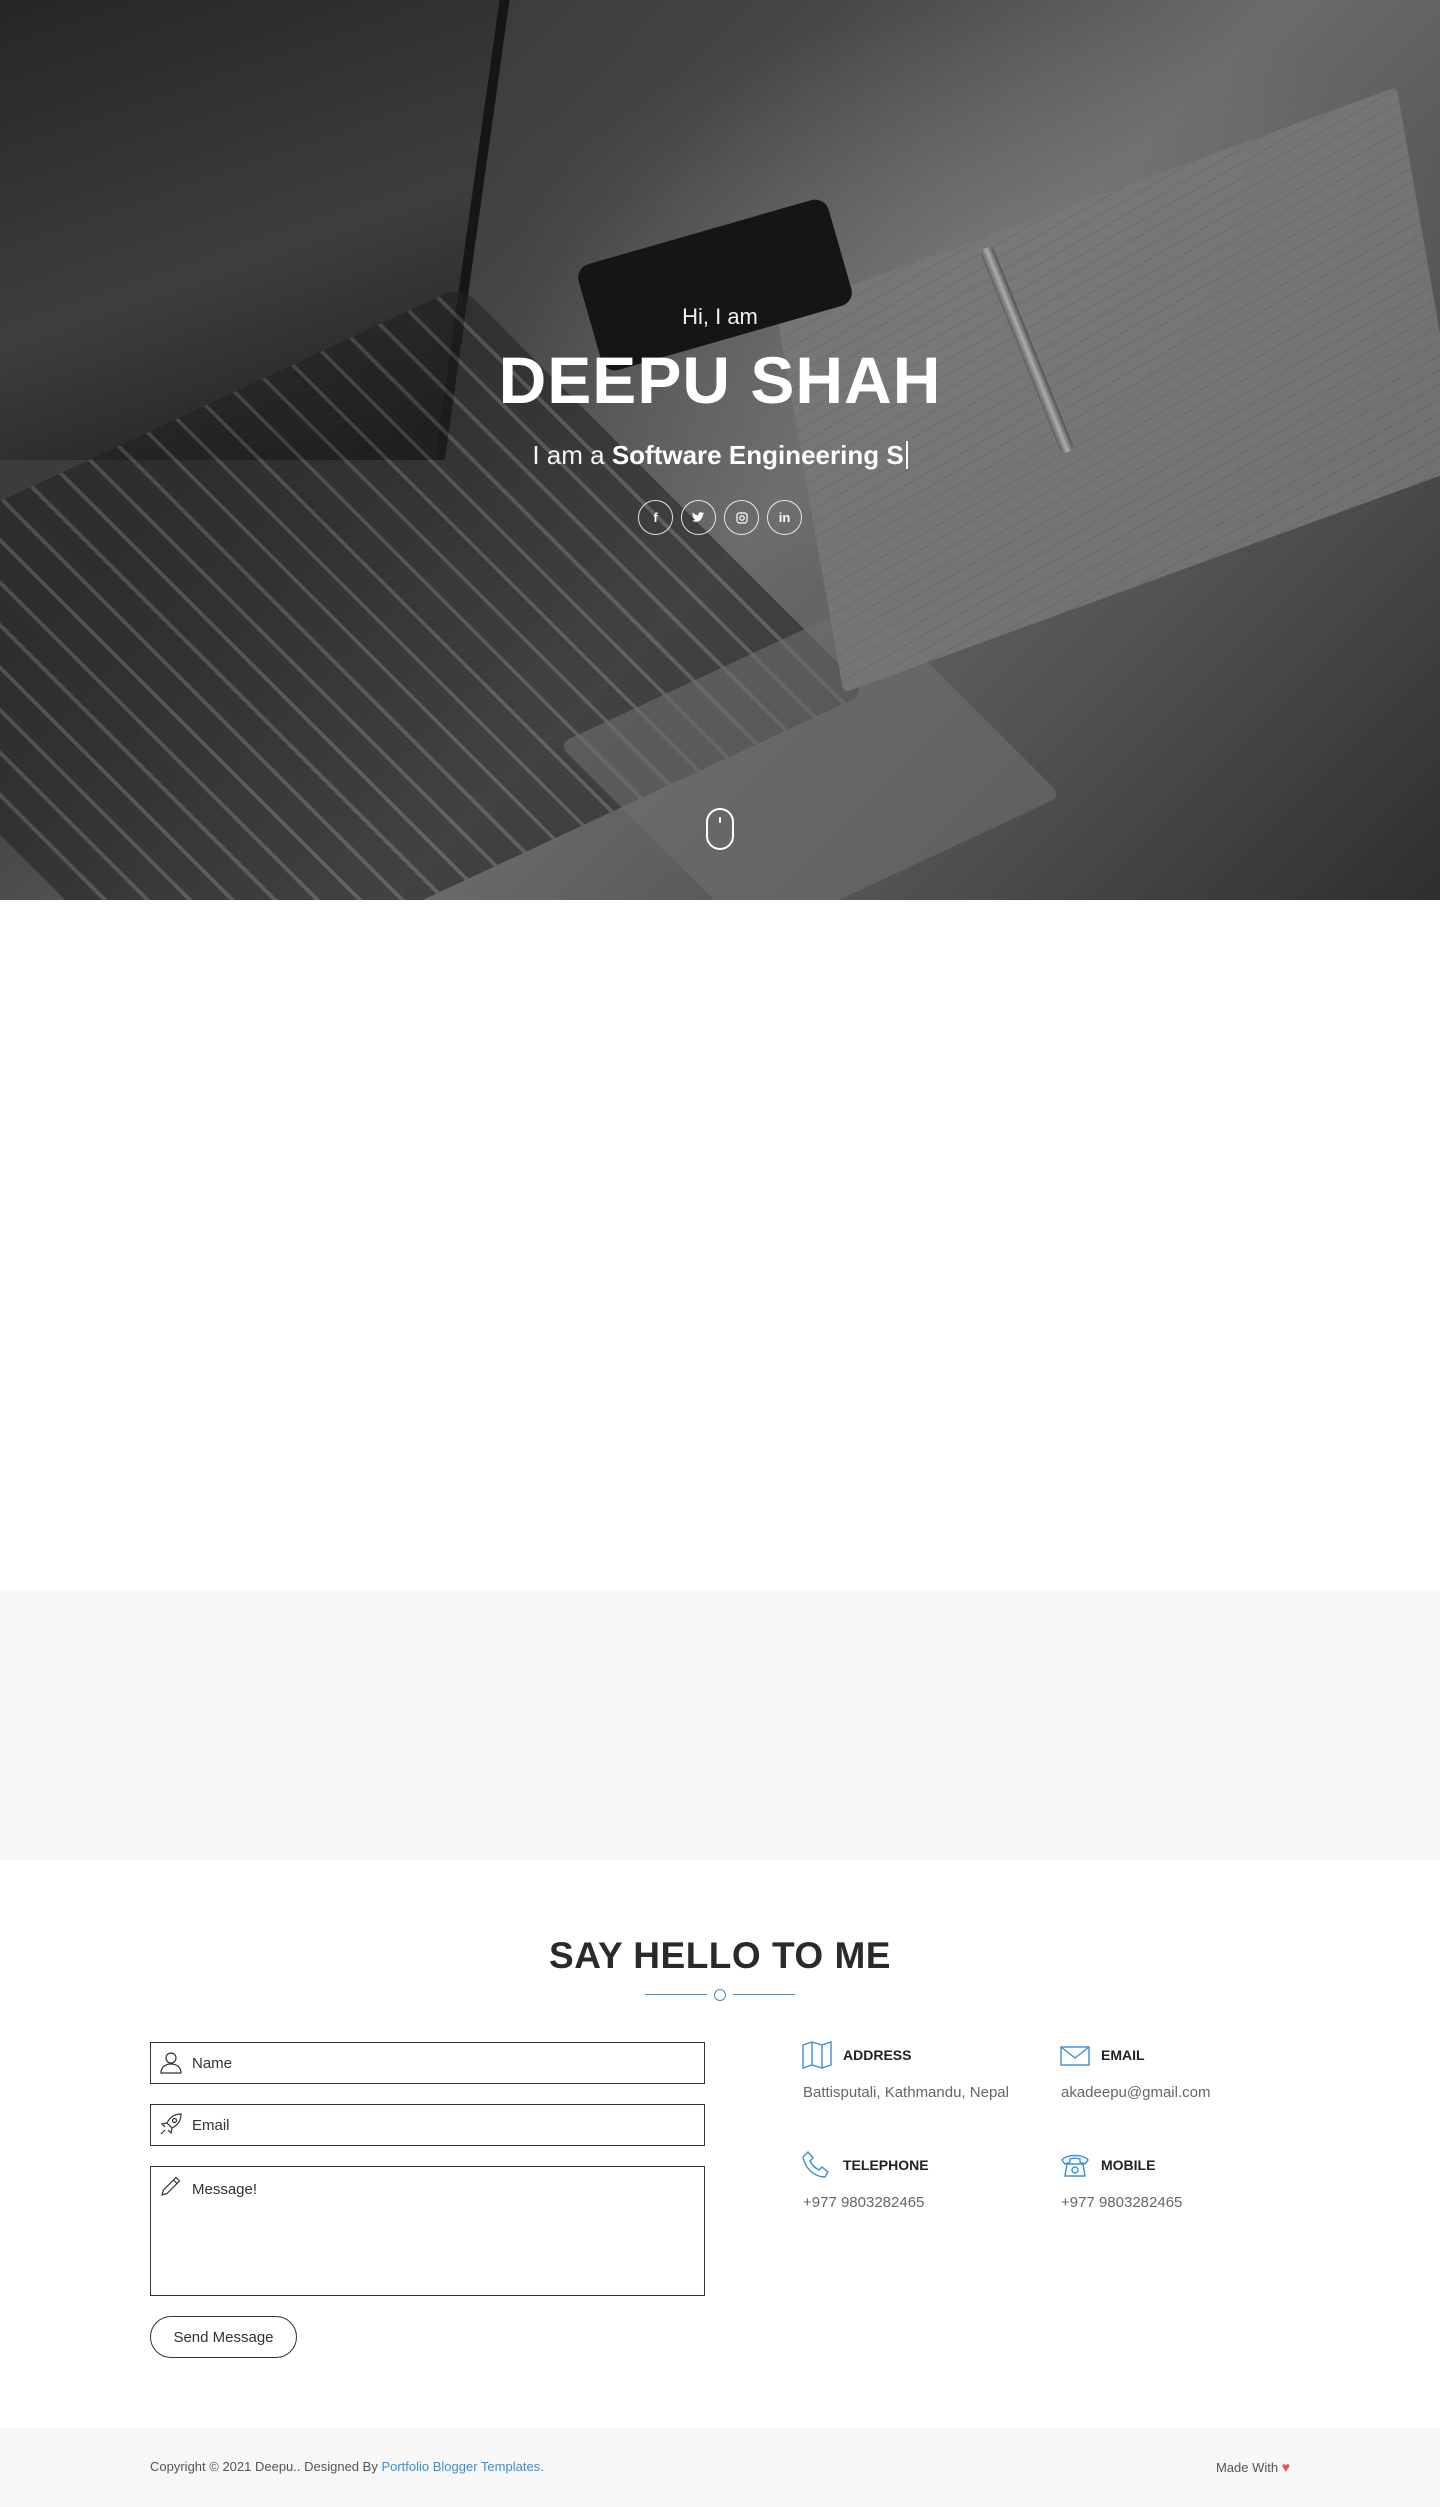  Describe the element at coordinates (1123, 2055) in the screenshot. I see `email-label: EMAIL` at that location.